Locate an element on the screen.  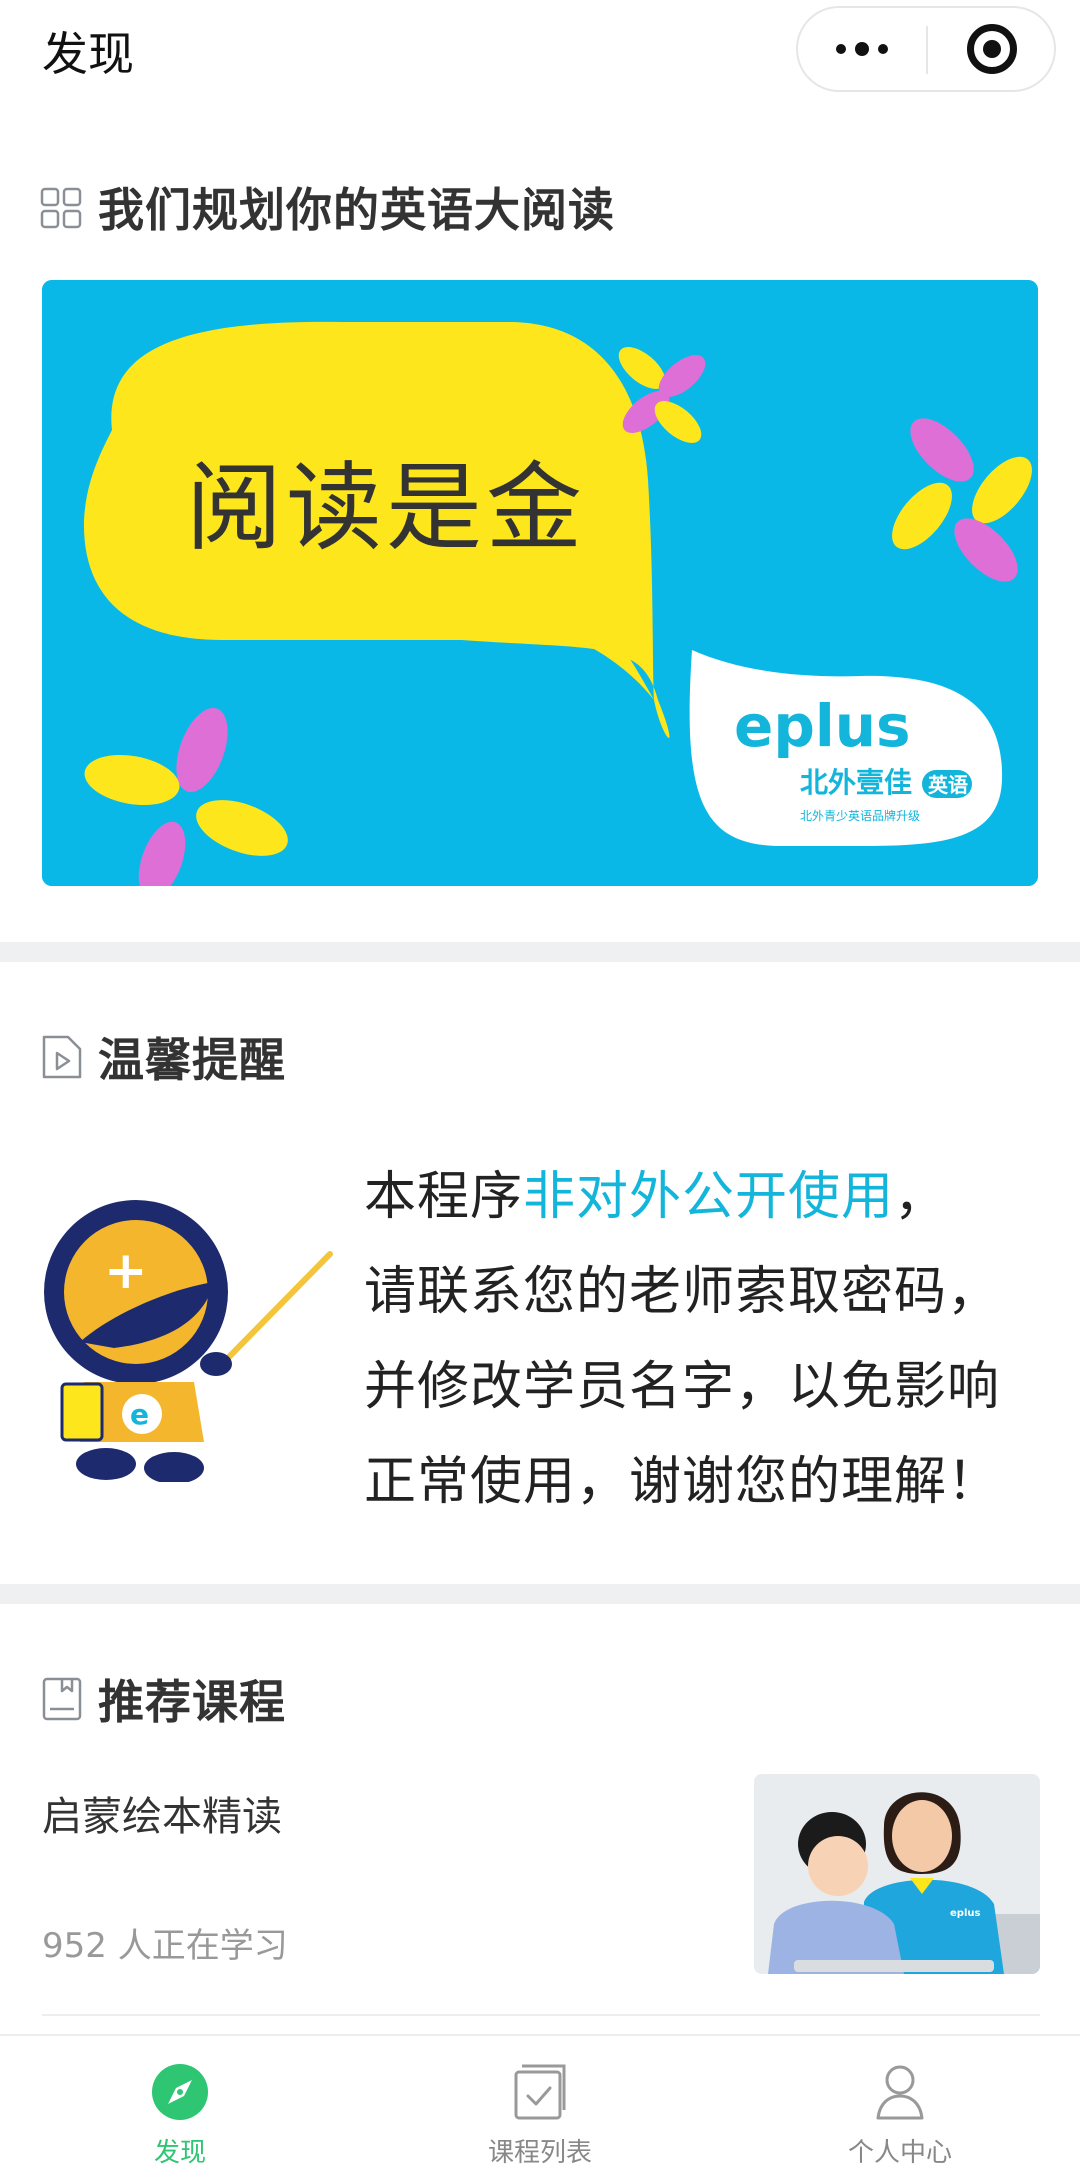
courses-section-header: 推荐课程 is located at coordinates (163, 1699).